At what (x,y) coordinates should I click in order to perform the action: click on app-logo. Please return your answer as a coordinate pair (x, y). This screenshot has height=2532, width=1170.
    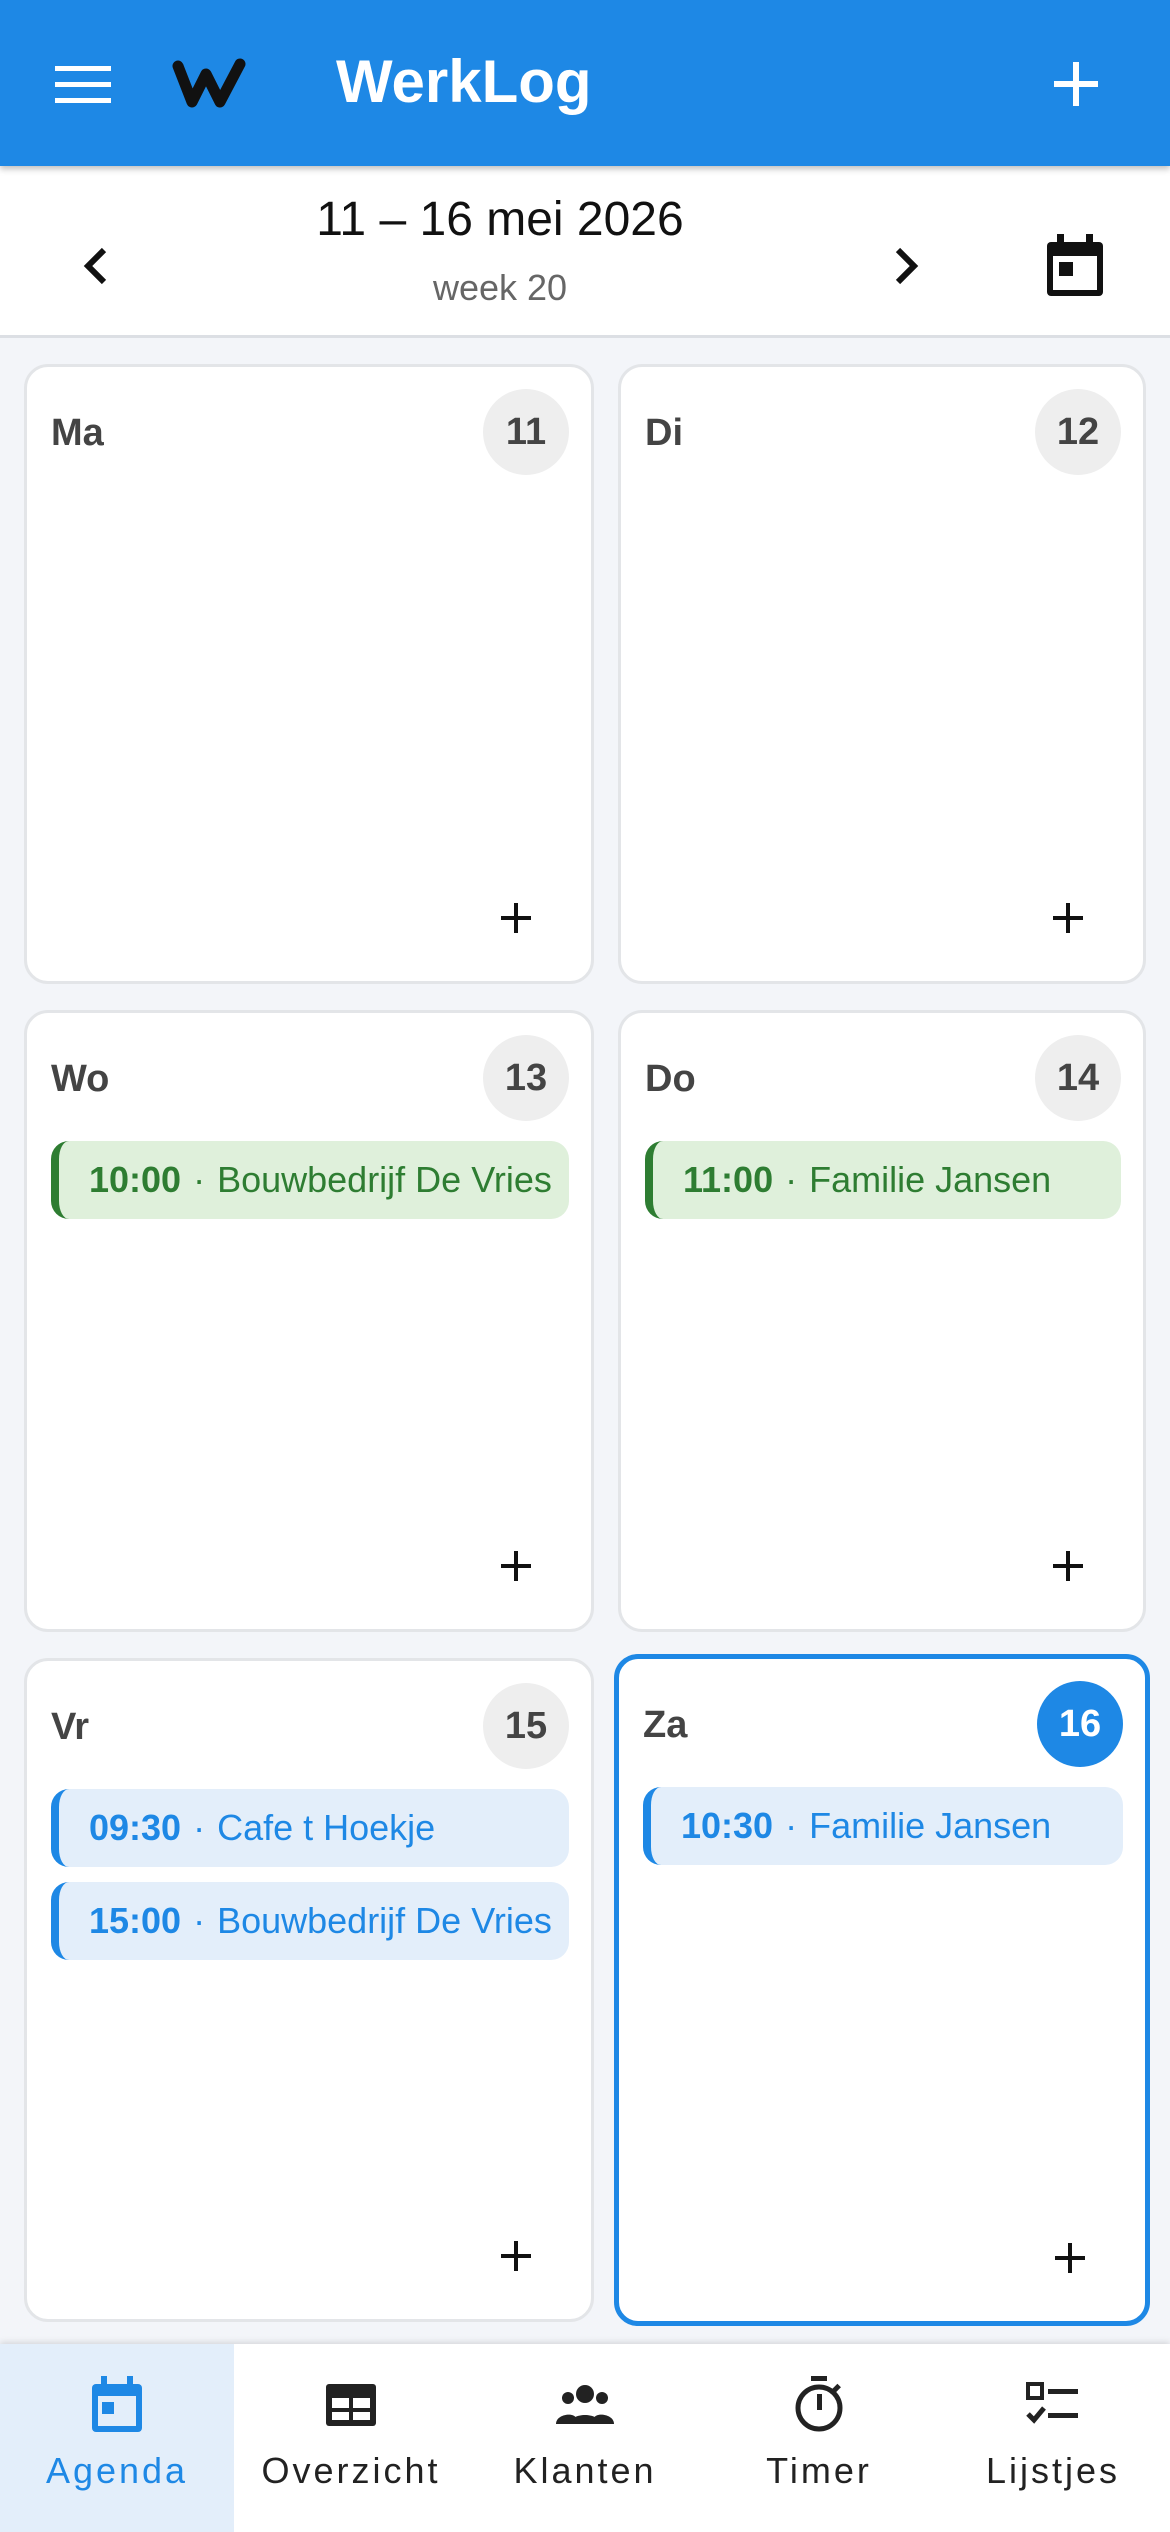
    Looking at the image, I should click on (212, 83).